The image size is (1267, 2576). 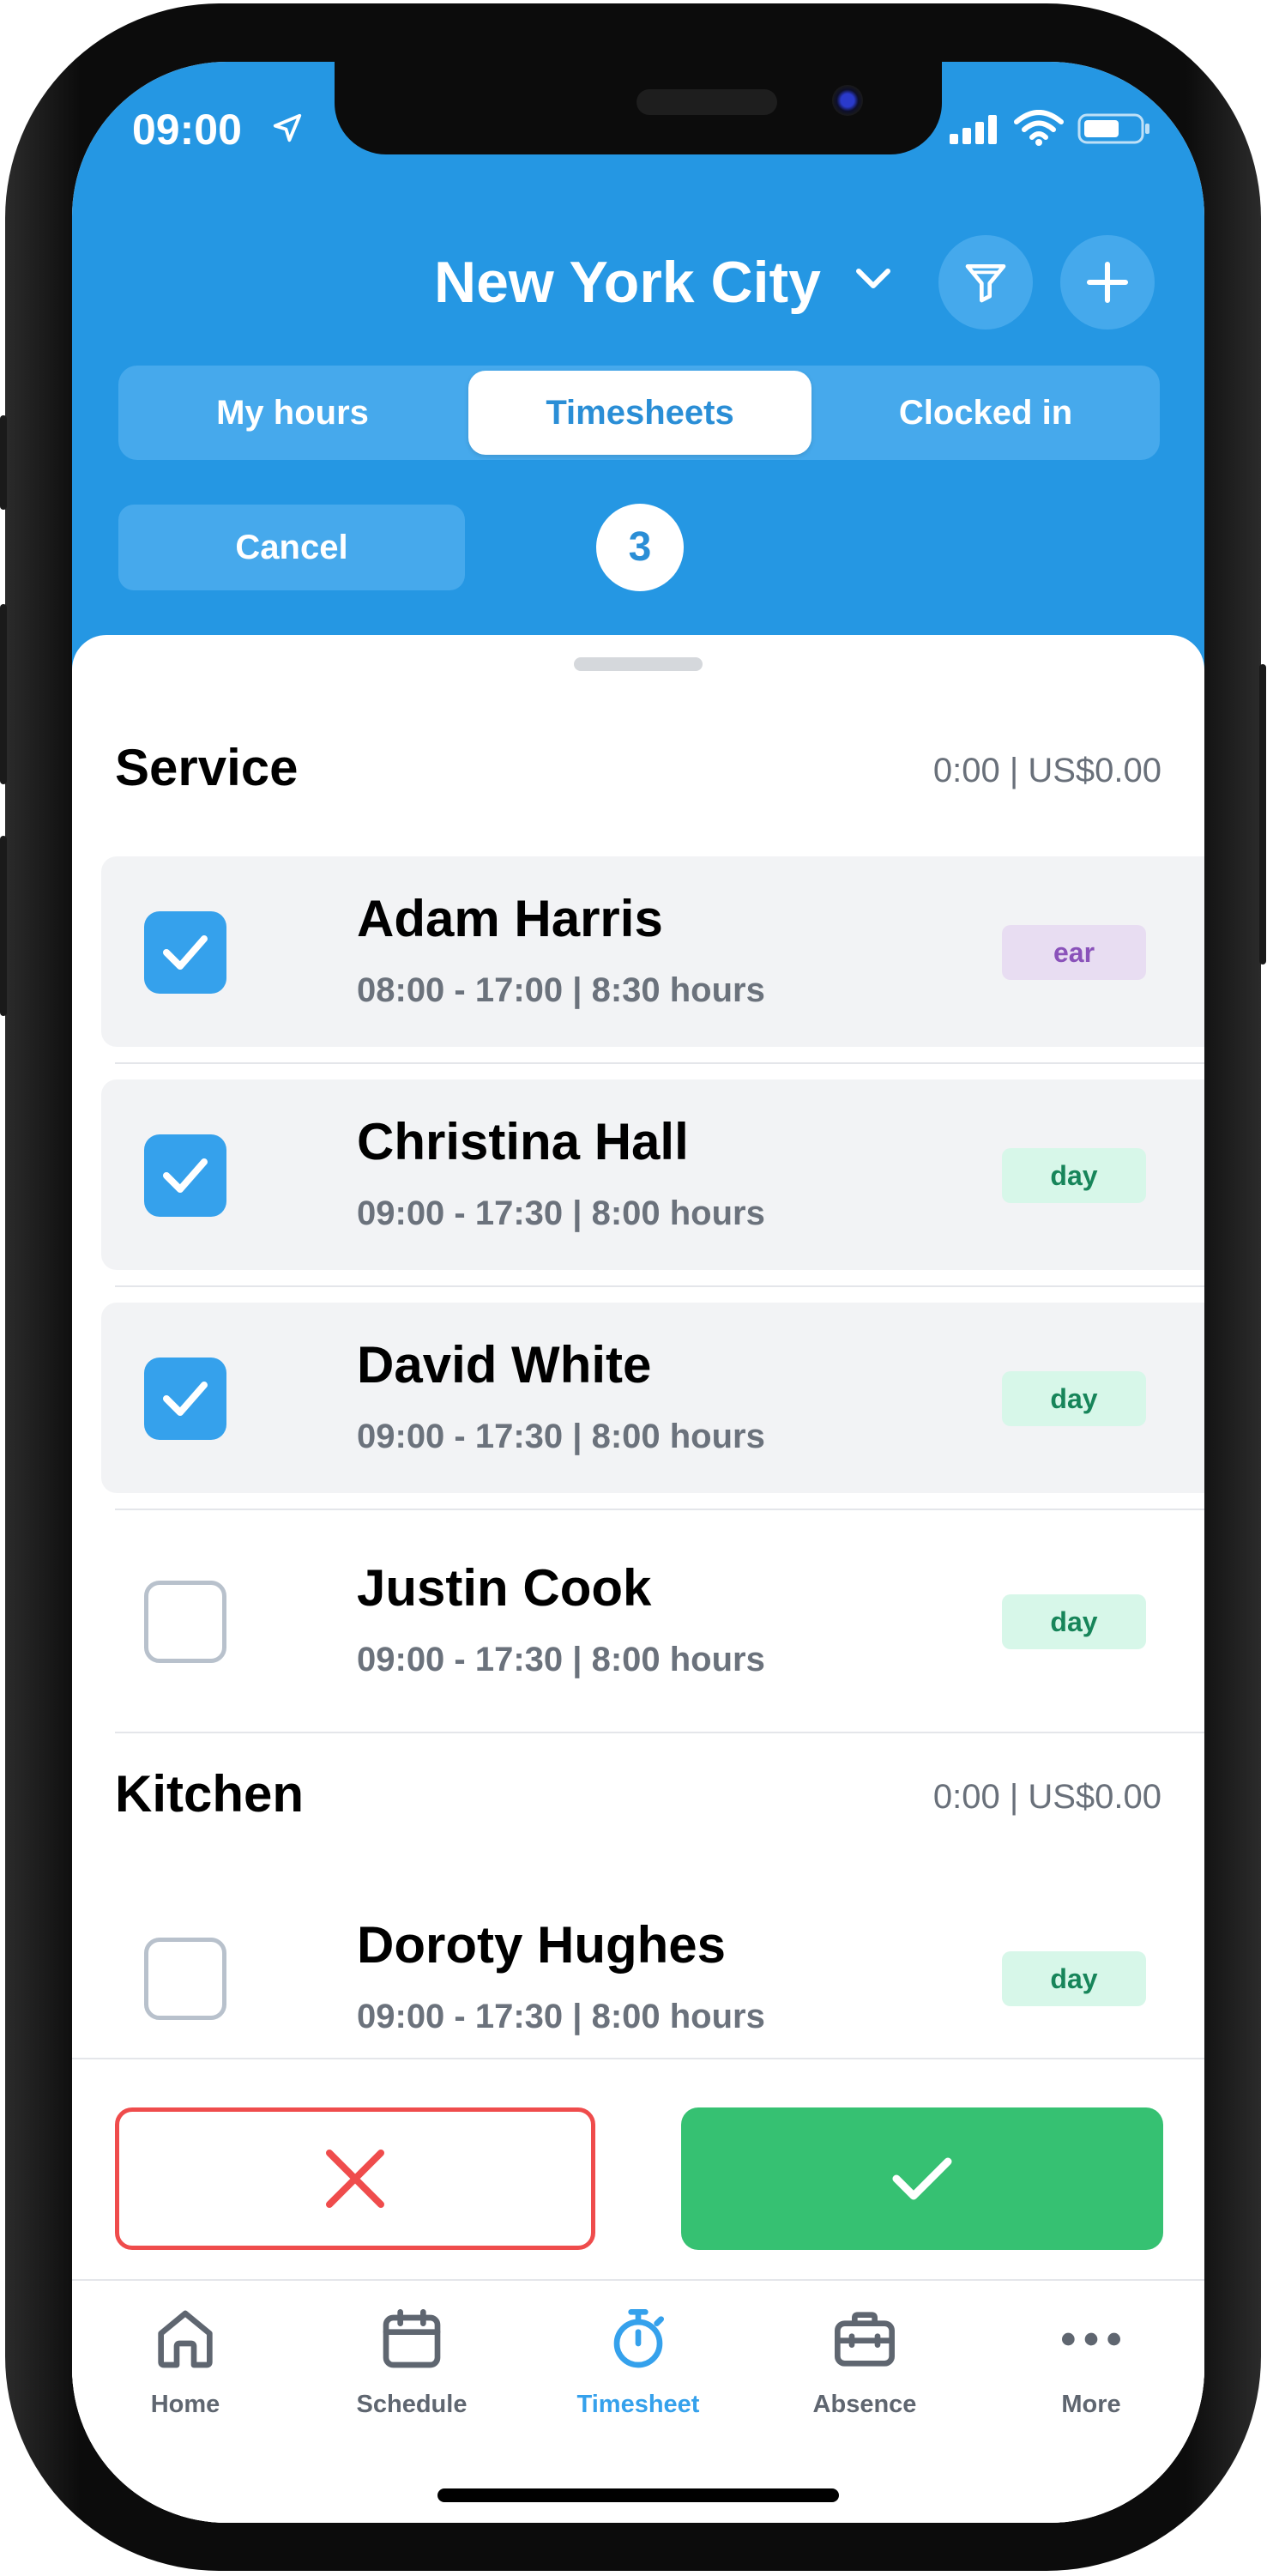 I want to click on tab-label: Schedule, so click(x=412, y=2404).